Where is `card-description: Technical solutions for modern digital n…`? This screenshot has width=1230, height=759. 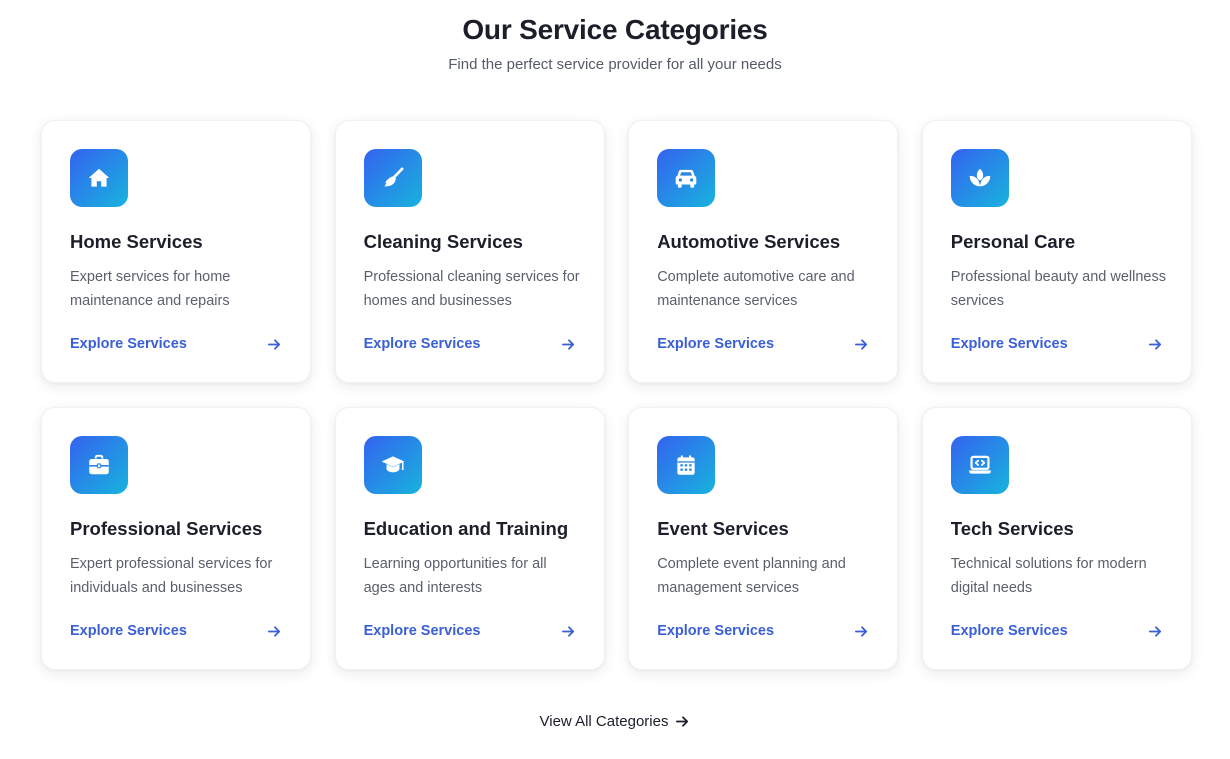
card-description: Technical solutions for modern digital n… is located at coordinates (1048, 576).